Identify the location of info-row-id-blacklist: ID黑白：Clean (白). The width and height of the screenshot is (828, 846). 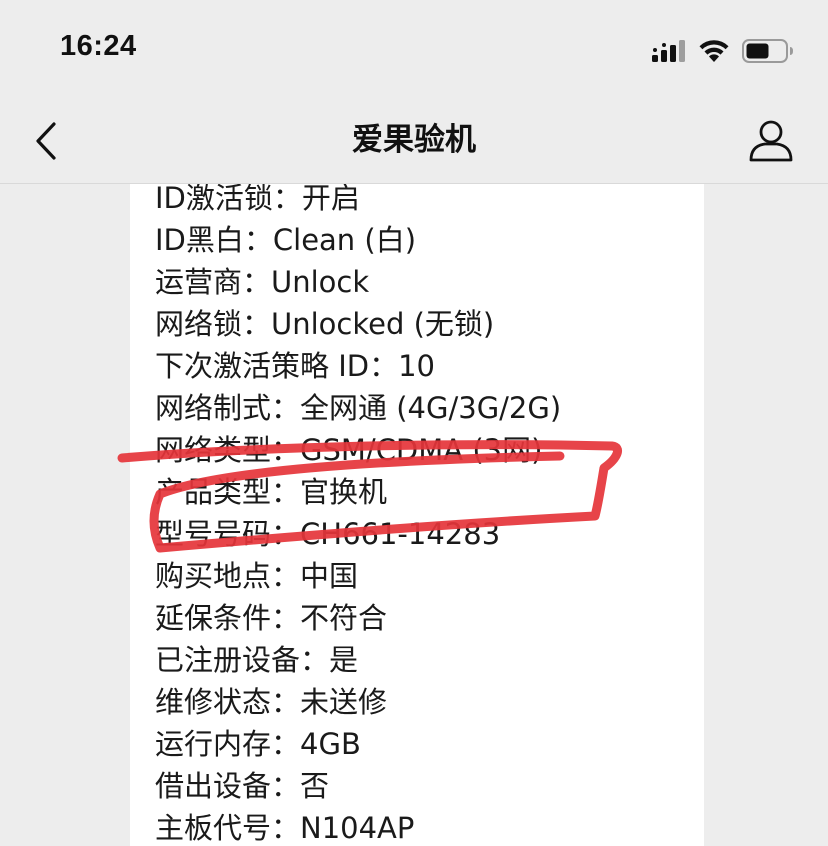
(358, 240).